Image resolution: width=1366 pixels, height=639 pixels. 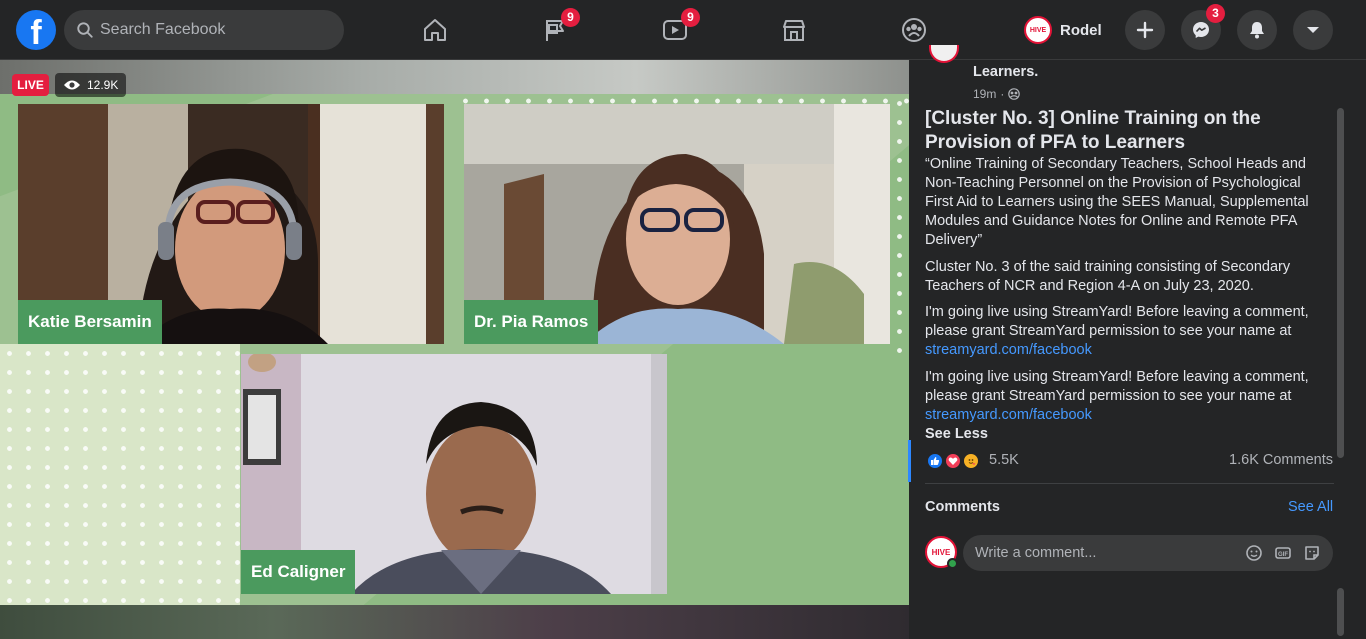 I want to click on svg-text: GIF, so click(x=1283, y=555).